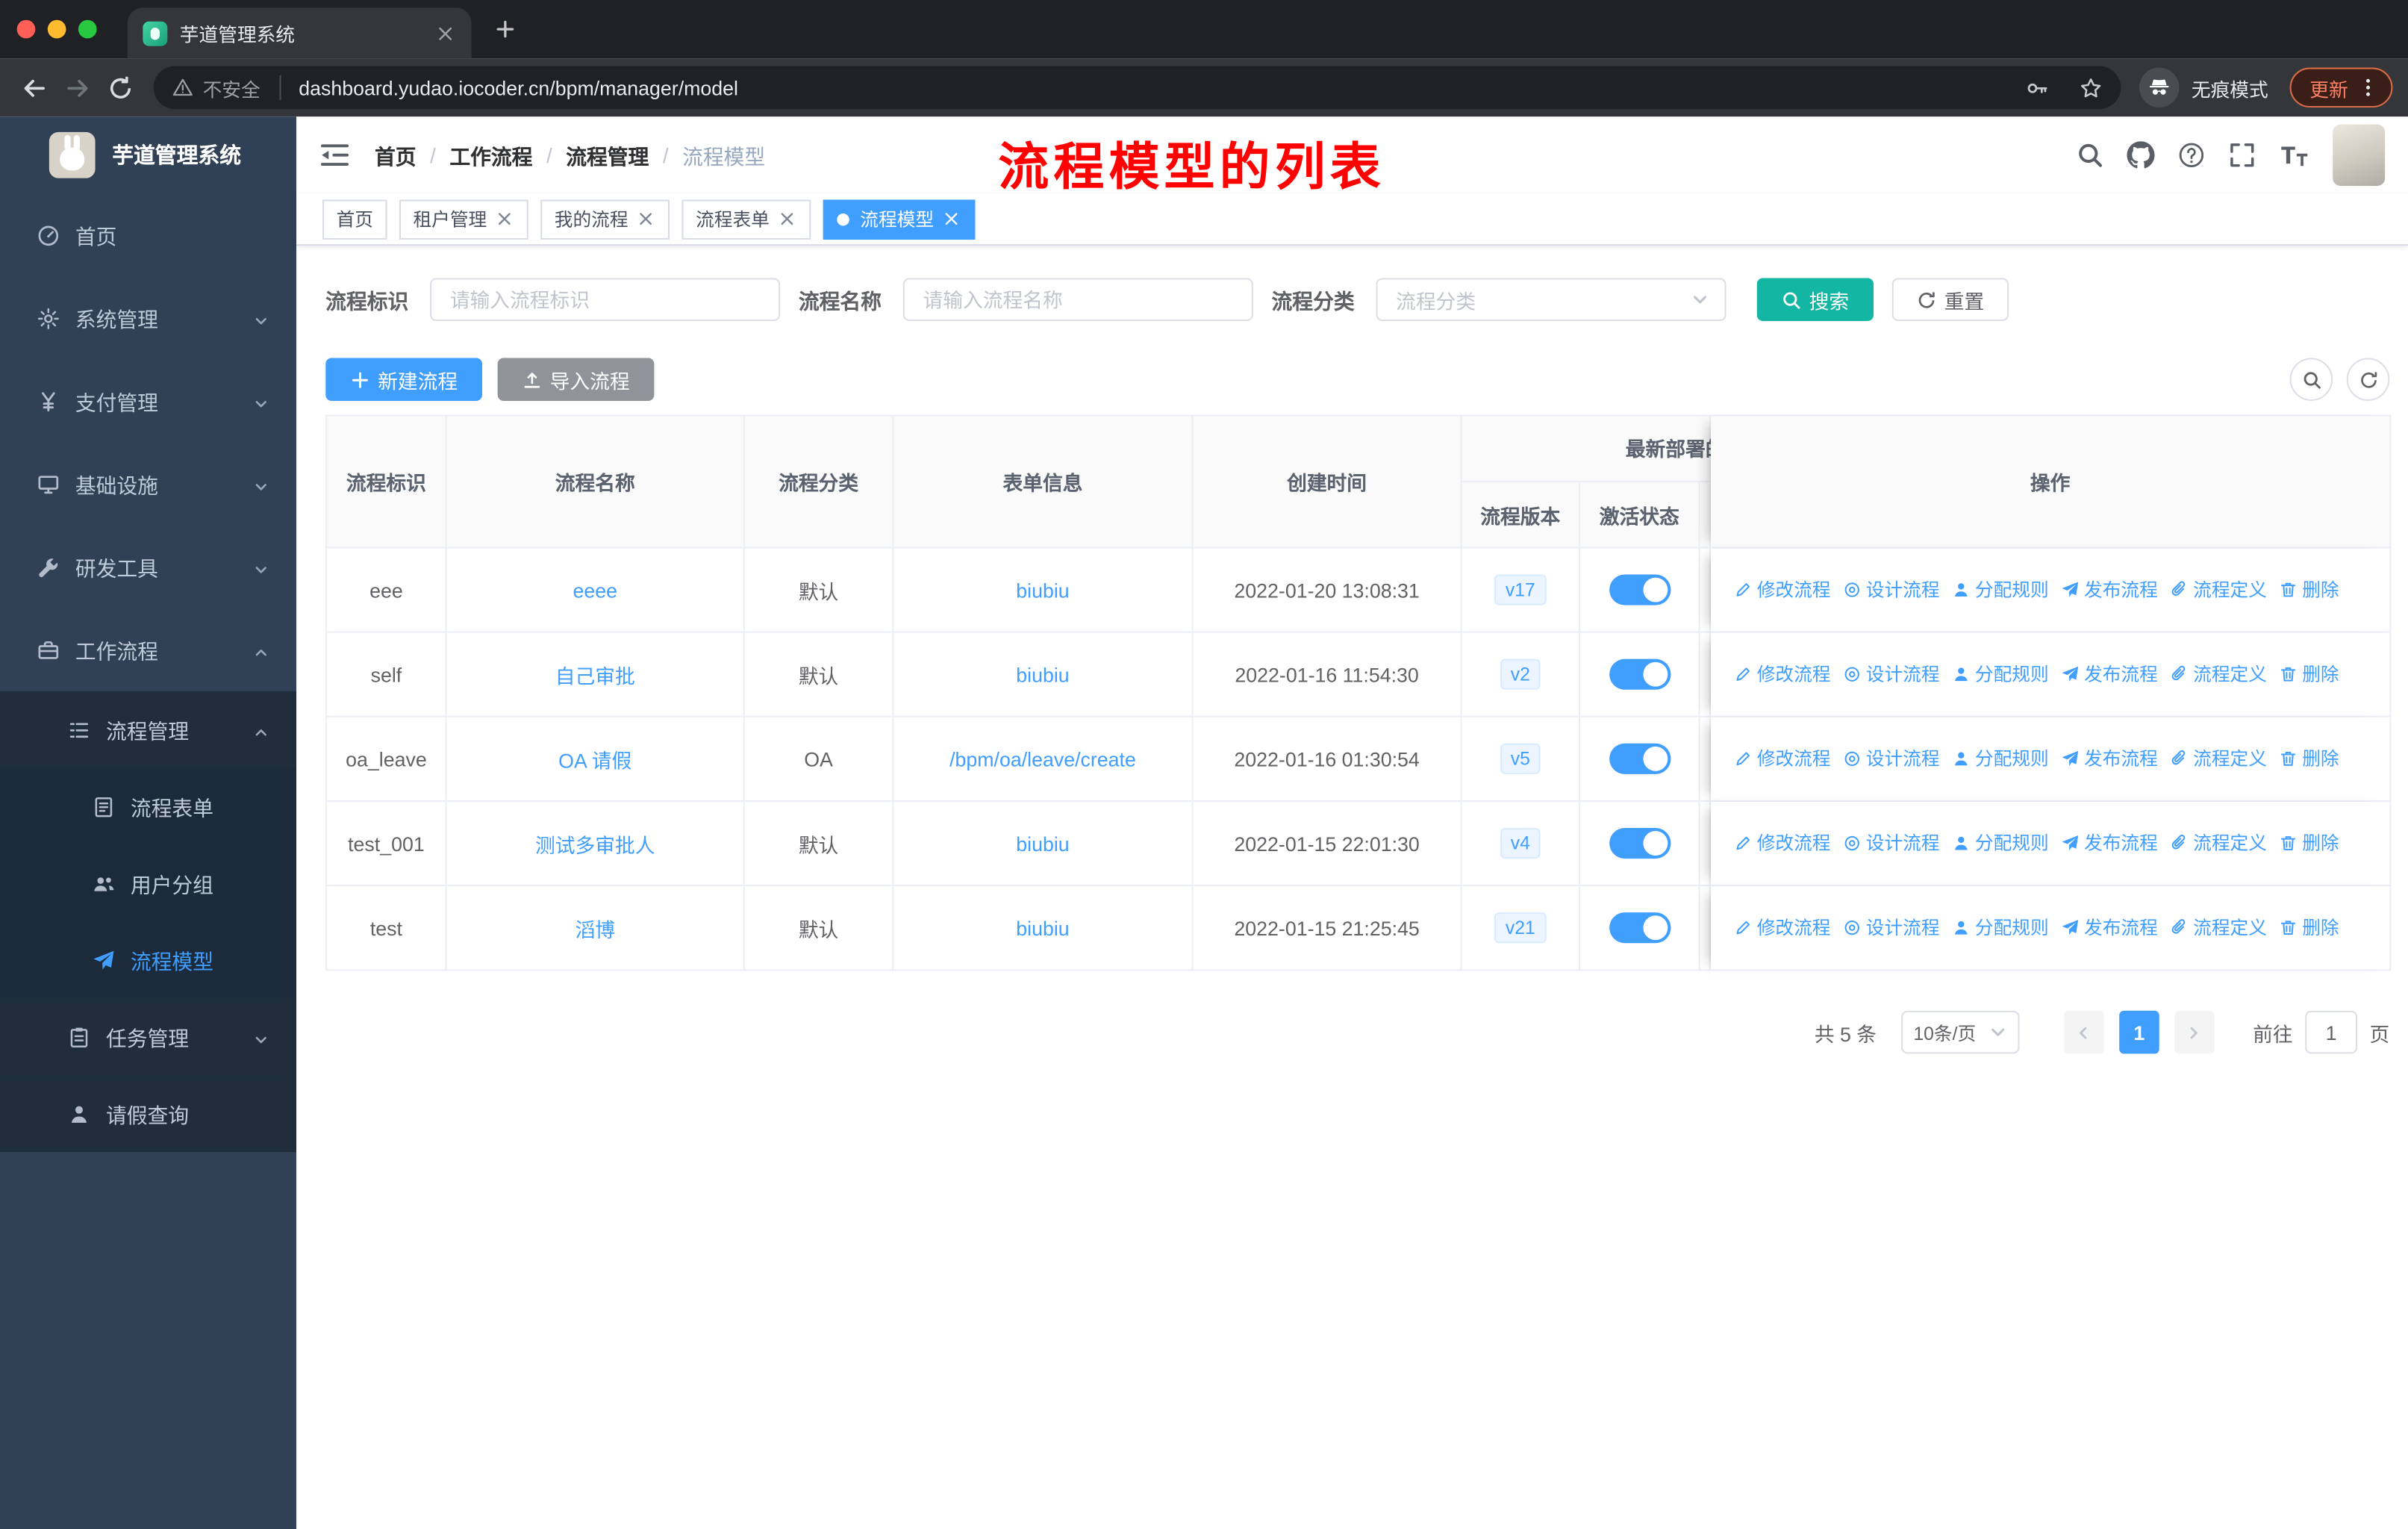 The image size is (2408, 1529). Describe the element at coordinates (148, 649) in the screenshot. I see `sidebar-item-workflow: 工作流程` at that location.